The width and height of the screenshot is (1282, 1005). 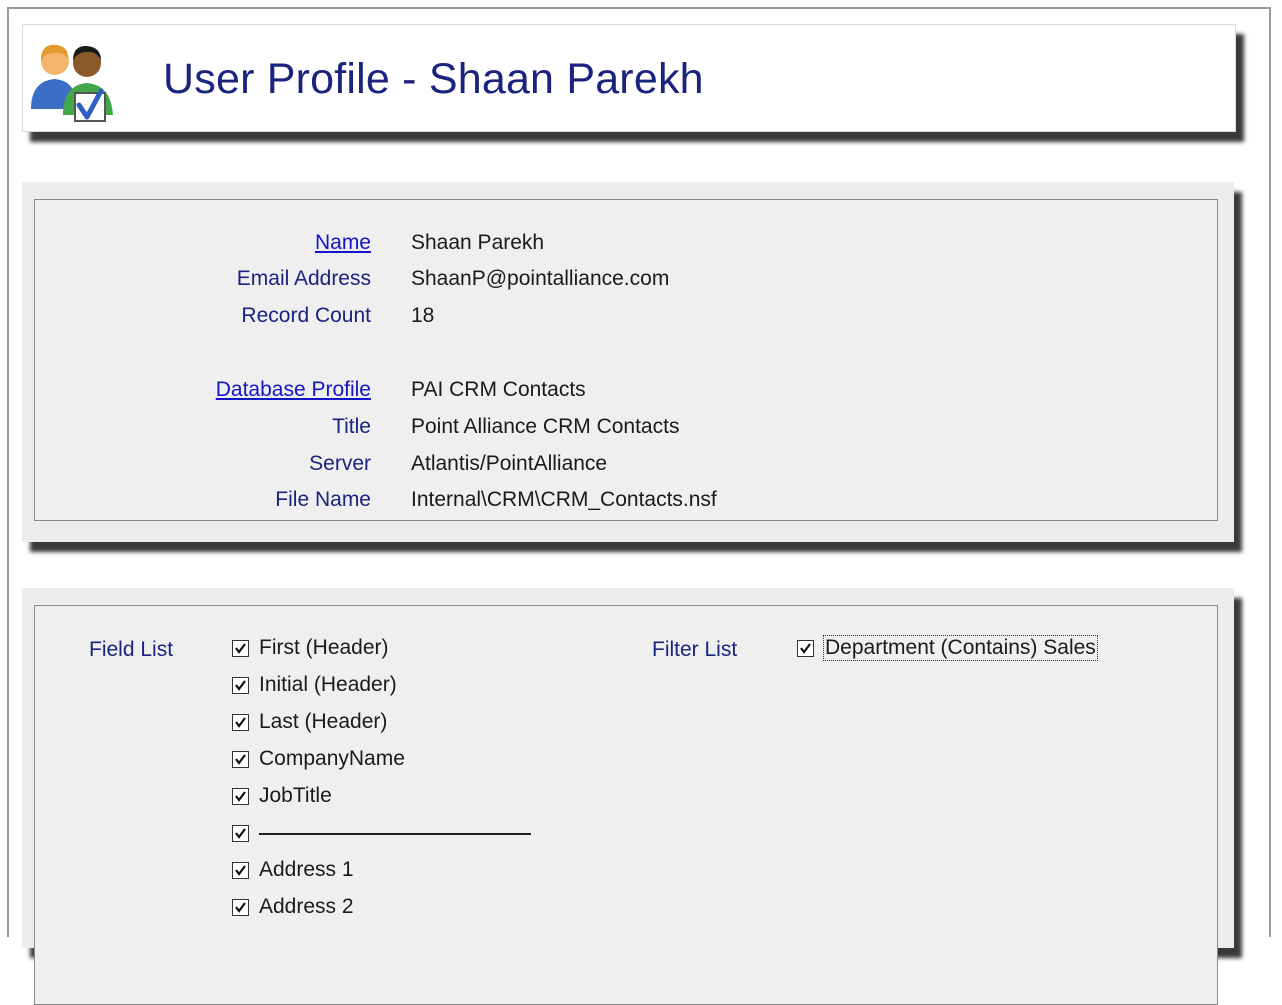 I want to click on profile-row-server: Server Atlantis/PointAlliance, so click(x=321, y=467).